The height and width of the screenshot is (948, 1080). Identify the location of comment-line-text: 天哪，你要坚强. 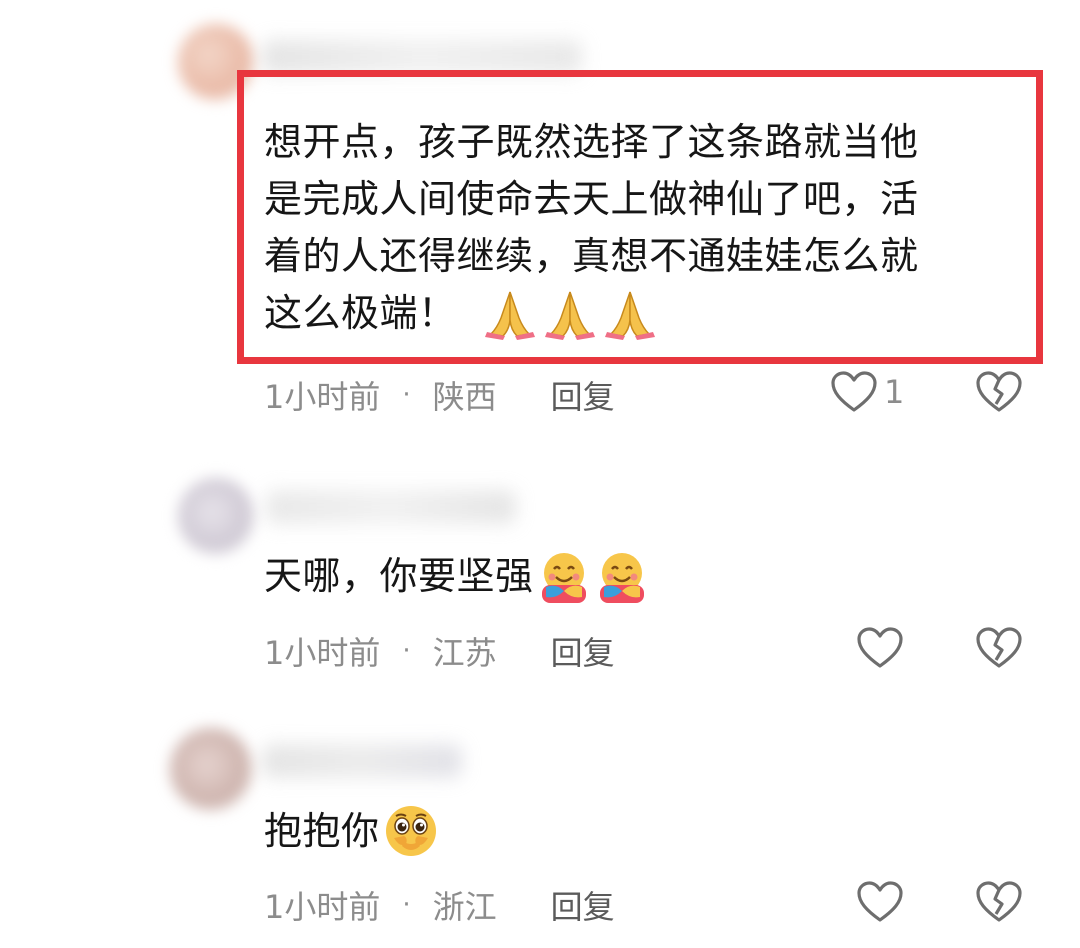
(399, 576).